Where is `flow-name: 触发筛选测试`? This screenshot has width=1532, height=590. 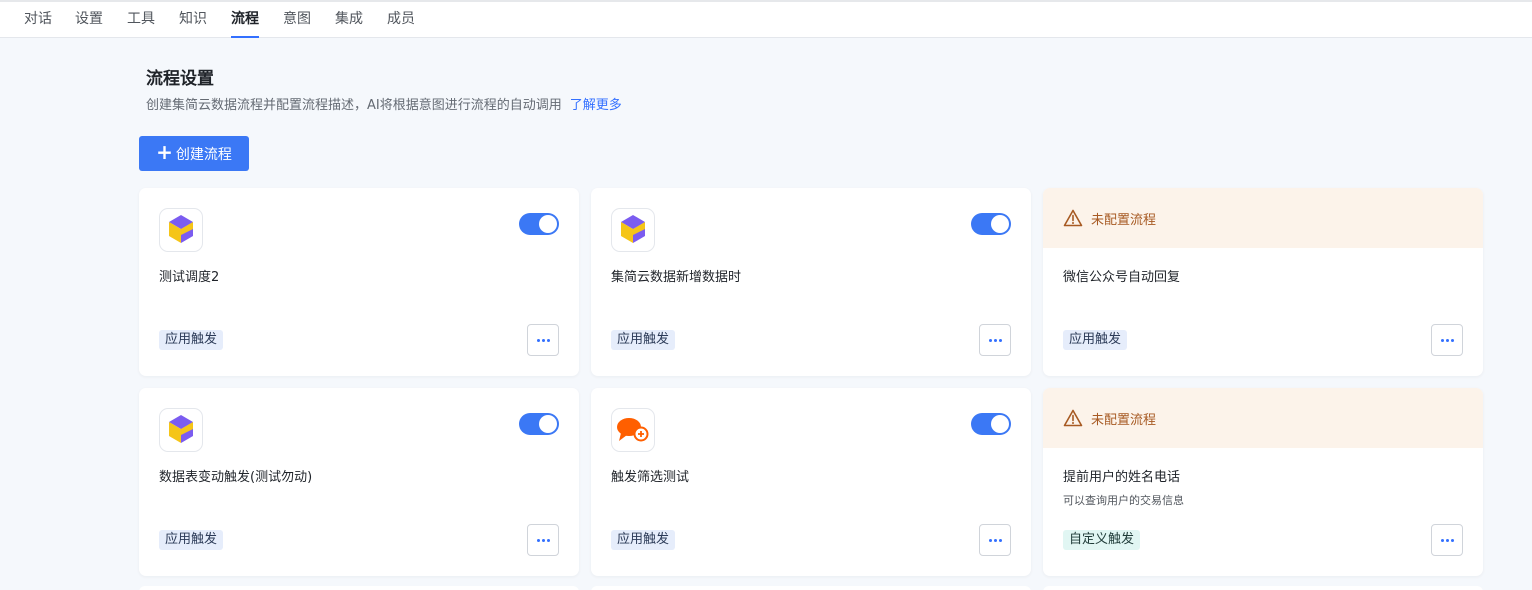 flow-name: 触发筛选测试 is located at coordinates (650, 477).